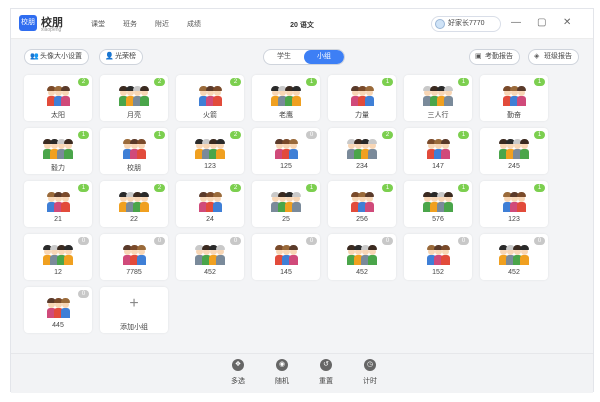  I want to click on group-name: 勤奋, so click(514, 115).